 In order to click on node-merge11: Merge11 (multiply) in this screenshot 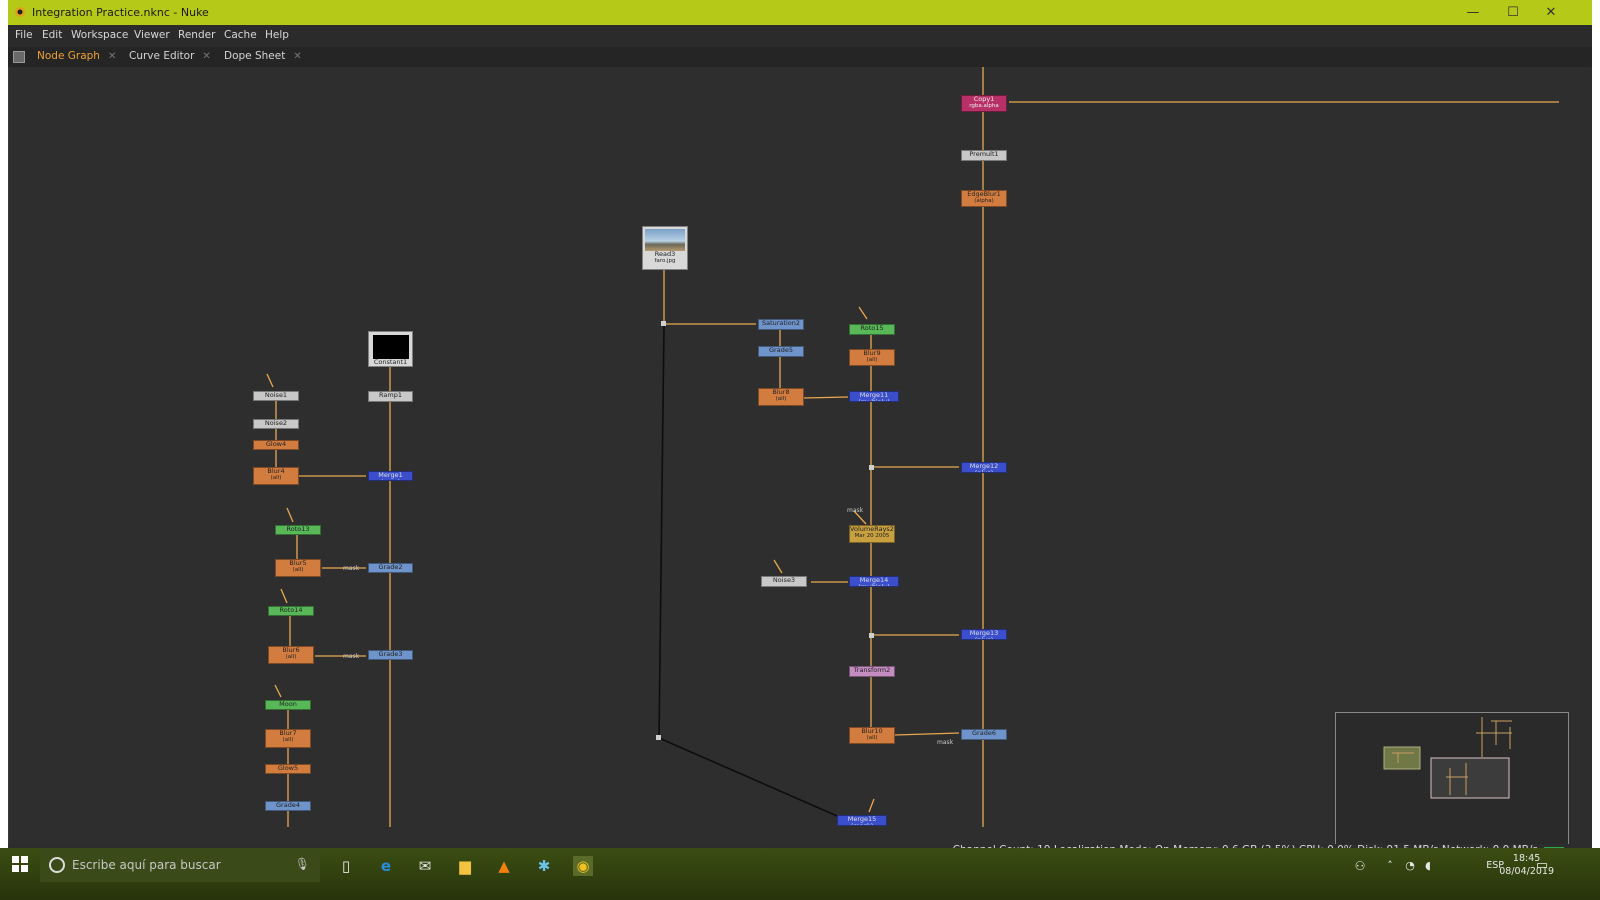, I will do `click(874, 396)`.